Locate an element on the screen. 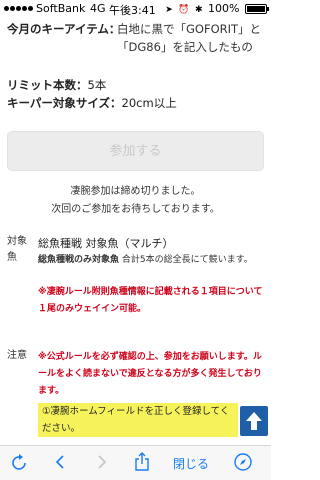 Image resolution: width=320 pixels, height=480 pixels. target-label: 対象魚 is located at coordinates (17, 249).